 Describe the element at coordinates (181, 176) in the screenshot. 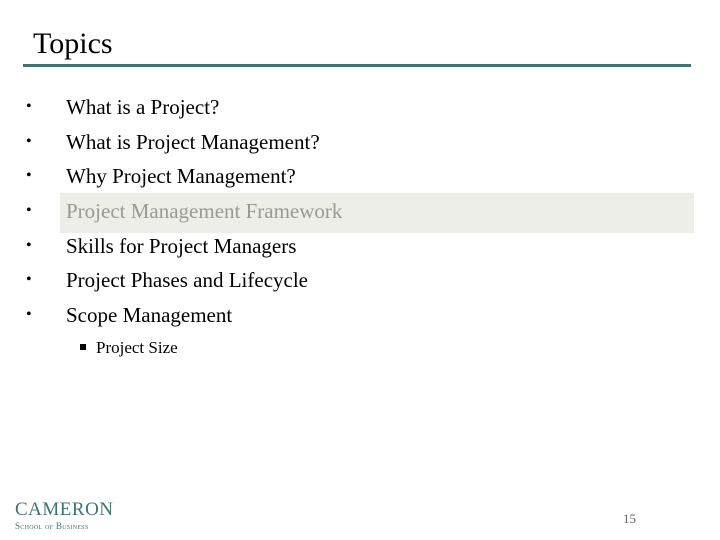

I see `item-text: Why Project Management?` at that location.